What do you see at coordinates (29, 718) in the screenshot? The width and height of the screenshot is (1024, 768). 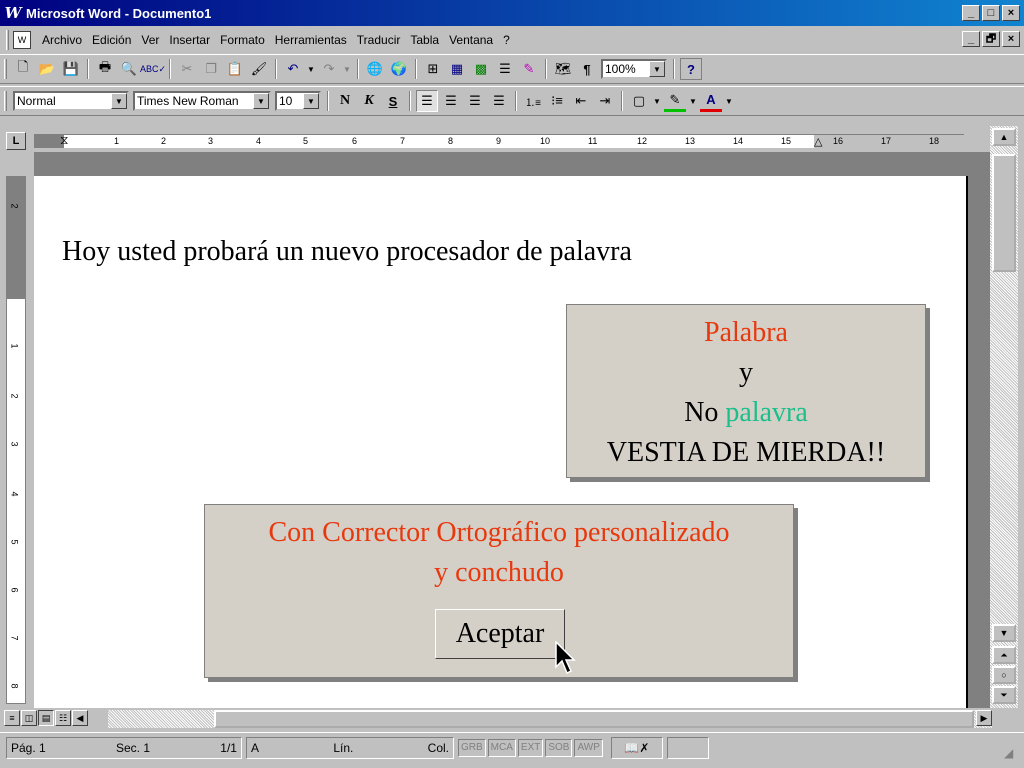 I see `web-layout-icon: ◫` at bounding box center [29, 718].